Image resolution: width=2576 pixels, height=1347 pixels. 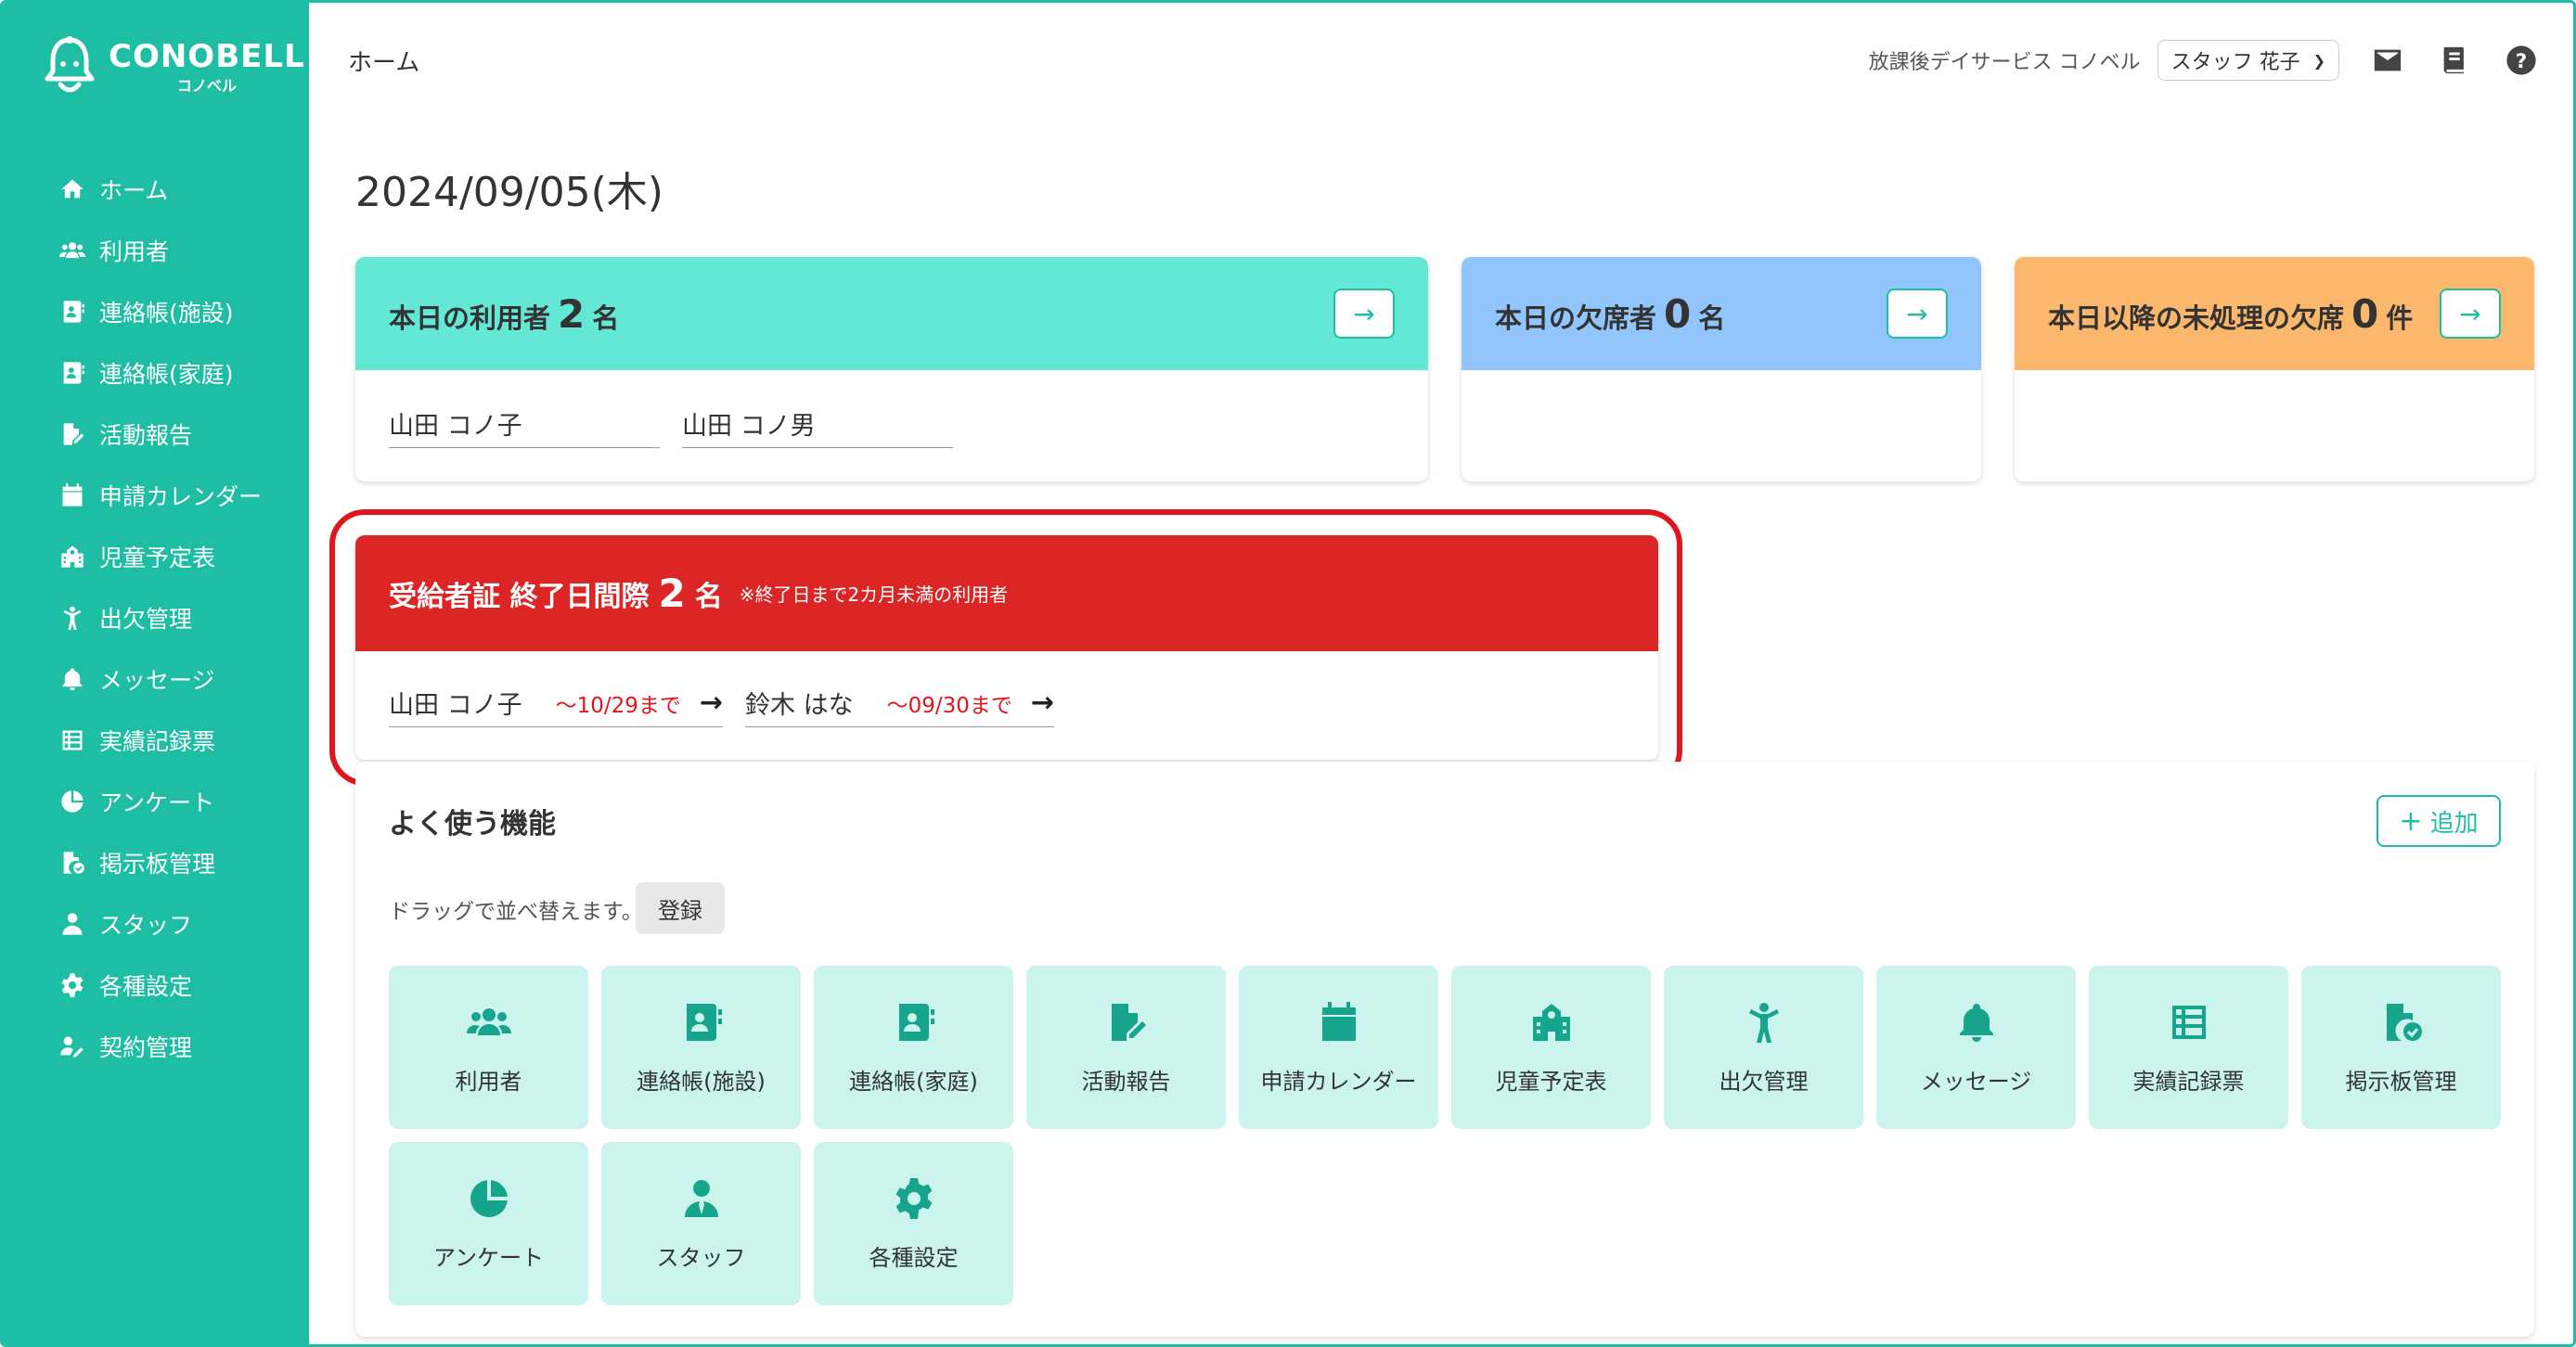 I want to click on top-bar: ホーム 放課後デイサービス コノベル スタッフ 花子 ❯ ?, so click(x=1441, y=58).